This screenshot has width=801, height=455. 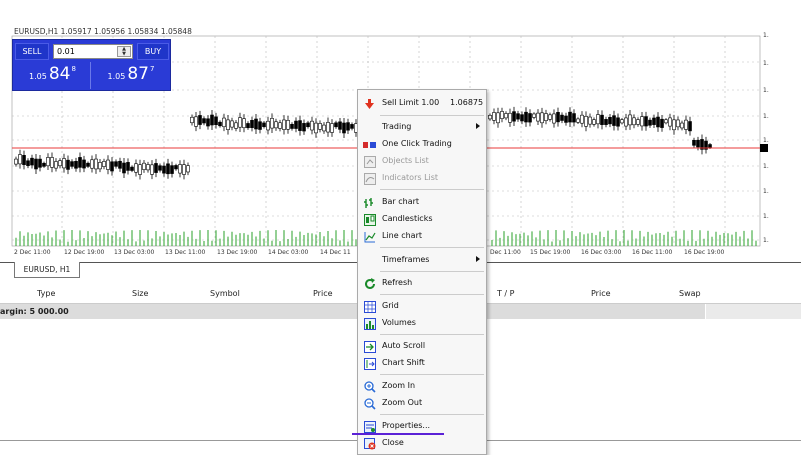 What do you see at coordinates (323, 293) in the screenshot?
I see `column-header-price: Price` at bounding box center [323, 293].